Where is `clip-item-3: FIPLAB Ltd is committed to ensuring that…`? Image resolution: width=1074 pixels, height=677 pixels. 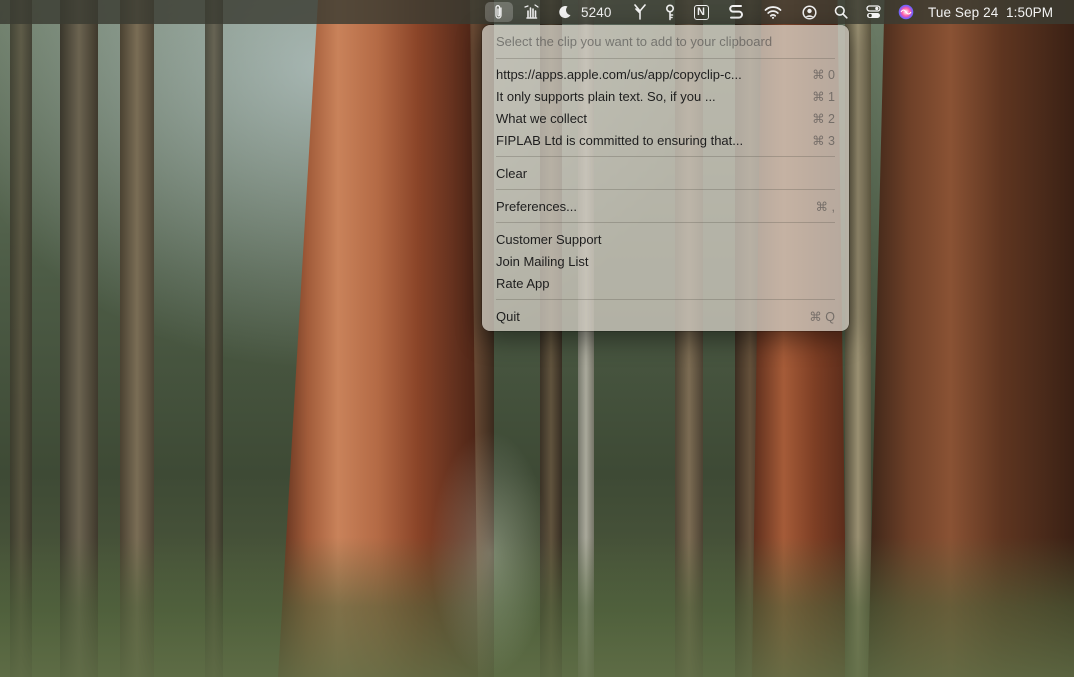
clip-item-3: FIPLAB Ltd is committed to ensuring that… is located at coordinates (665, 140).